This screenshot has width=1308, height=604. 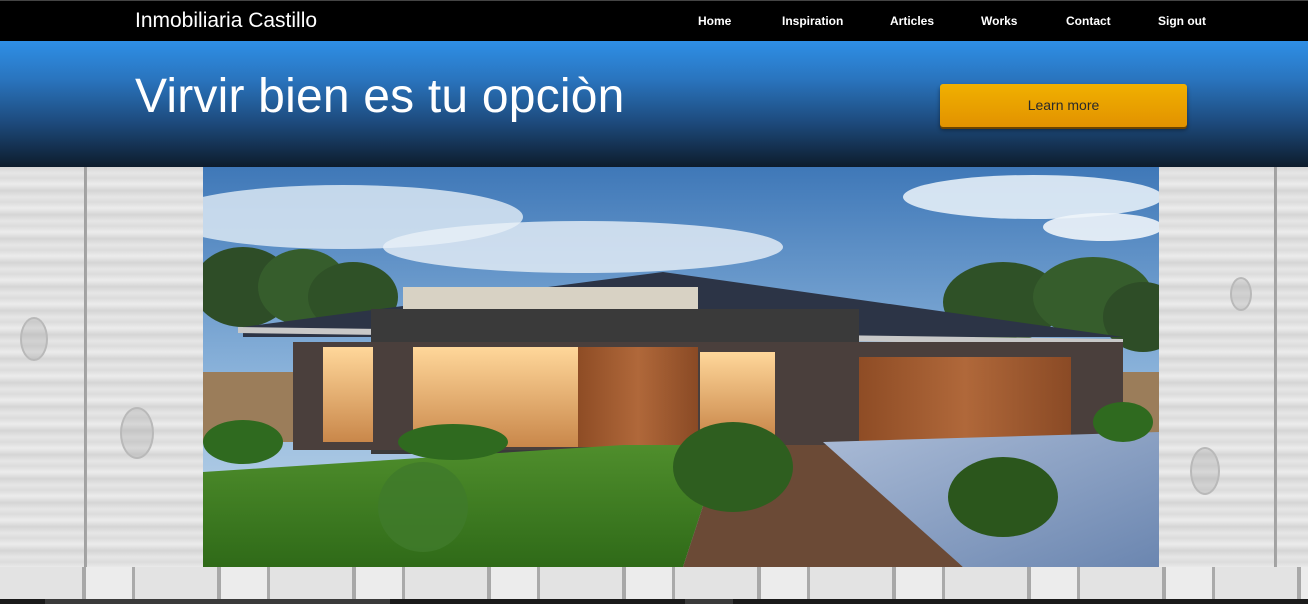 I want to click on learn-more-button: Learn more, so click(x=1063, y=105).